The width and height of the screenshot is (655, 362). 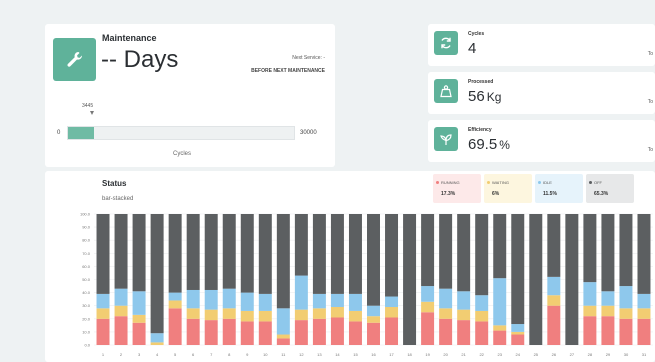 What do you see at coordinates (103, 354) in the screenshot?
I see `x-tick-label: 1` at bounding box center [103, 354].